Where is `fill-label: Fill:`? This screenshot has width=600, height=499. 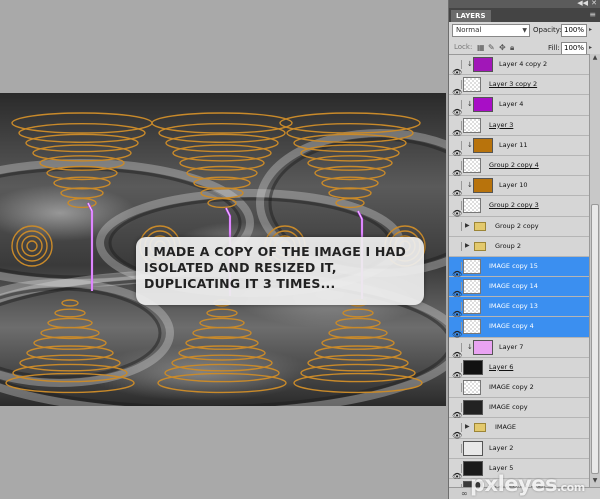 fill-label: Fill: is located at coordinates (554, 48).